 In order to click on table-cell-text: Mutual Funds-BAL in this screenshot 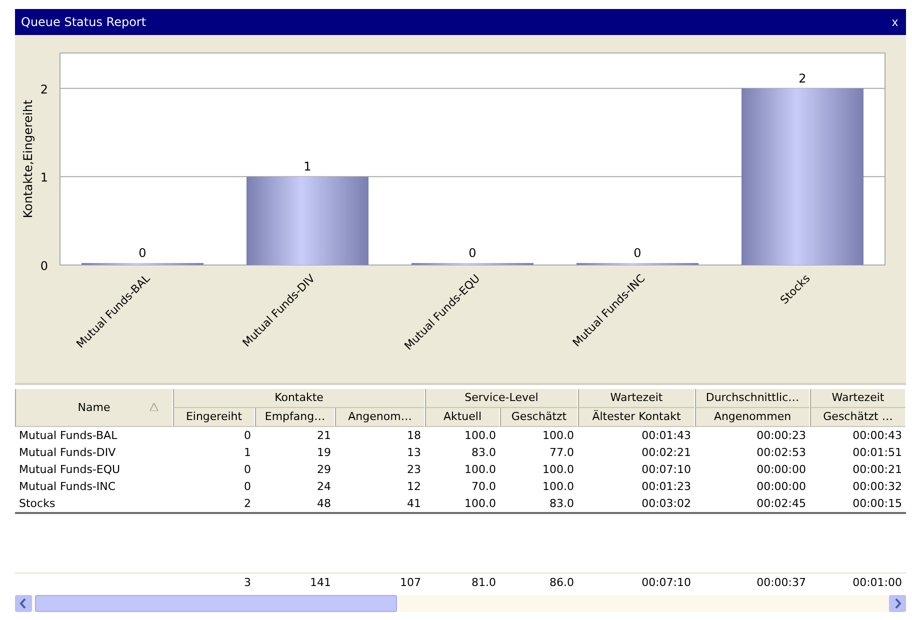, I will do `click(68, 436)`.